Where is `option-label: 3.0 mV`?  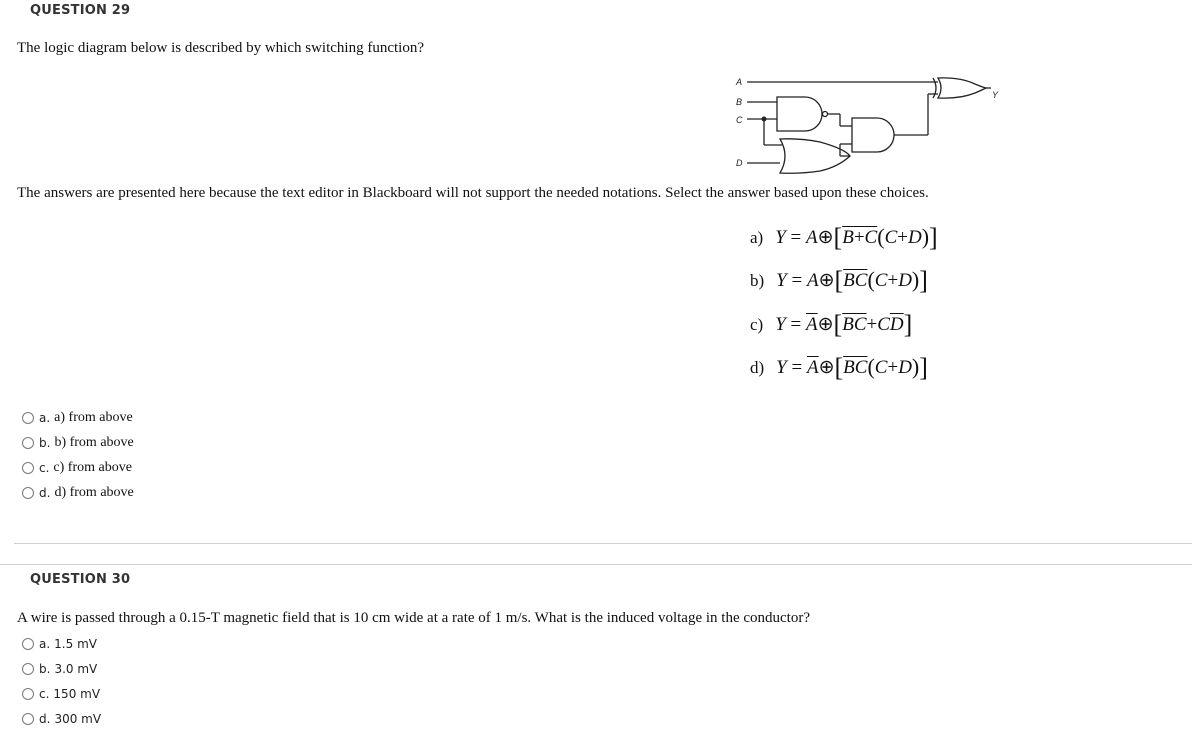 option-label: 3.0 mV is located at coordinates (76, 669).